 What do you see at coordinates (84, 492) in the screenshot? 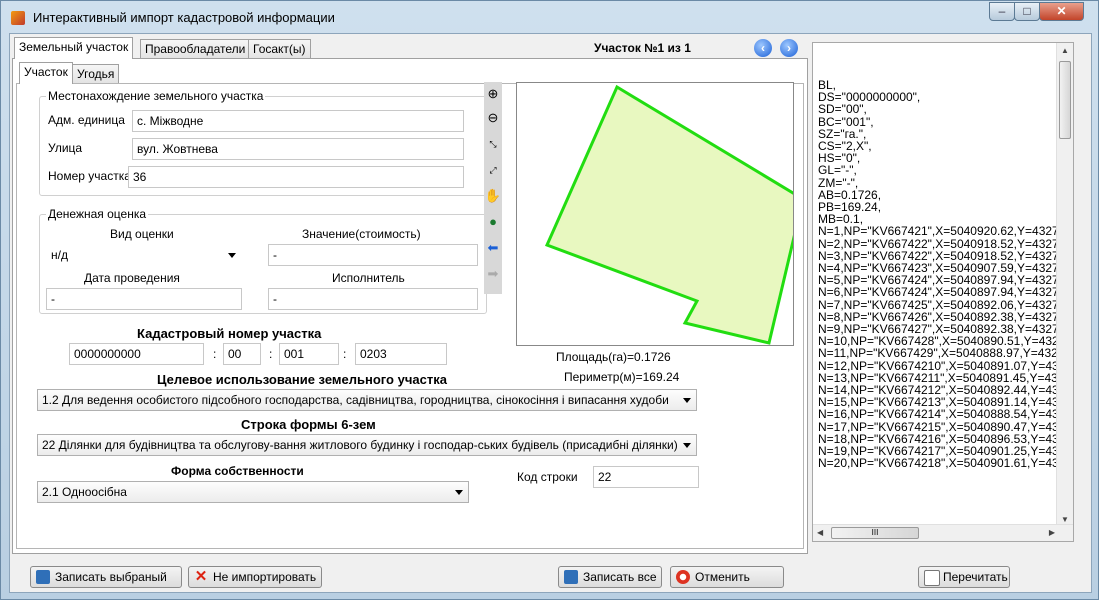
I see `ownership-value: 2.1 Одноосібна` at bounding box center [84, 492].